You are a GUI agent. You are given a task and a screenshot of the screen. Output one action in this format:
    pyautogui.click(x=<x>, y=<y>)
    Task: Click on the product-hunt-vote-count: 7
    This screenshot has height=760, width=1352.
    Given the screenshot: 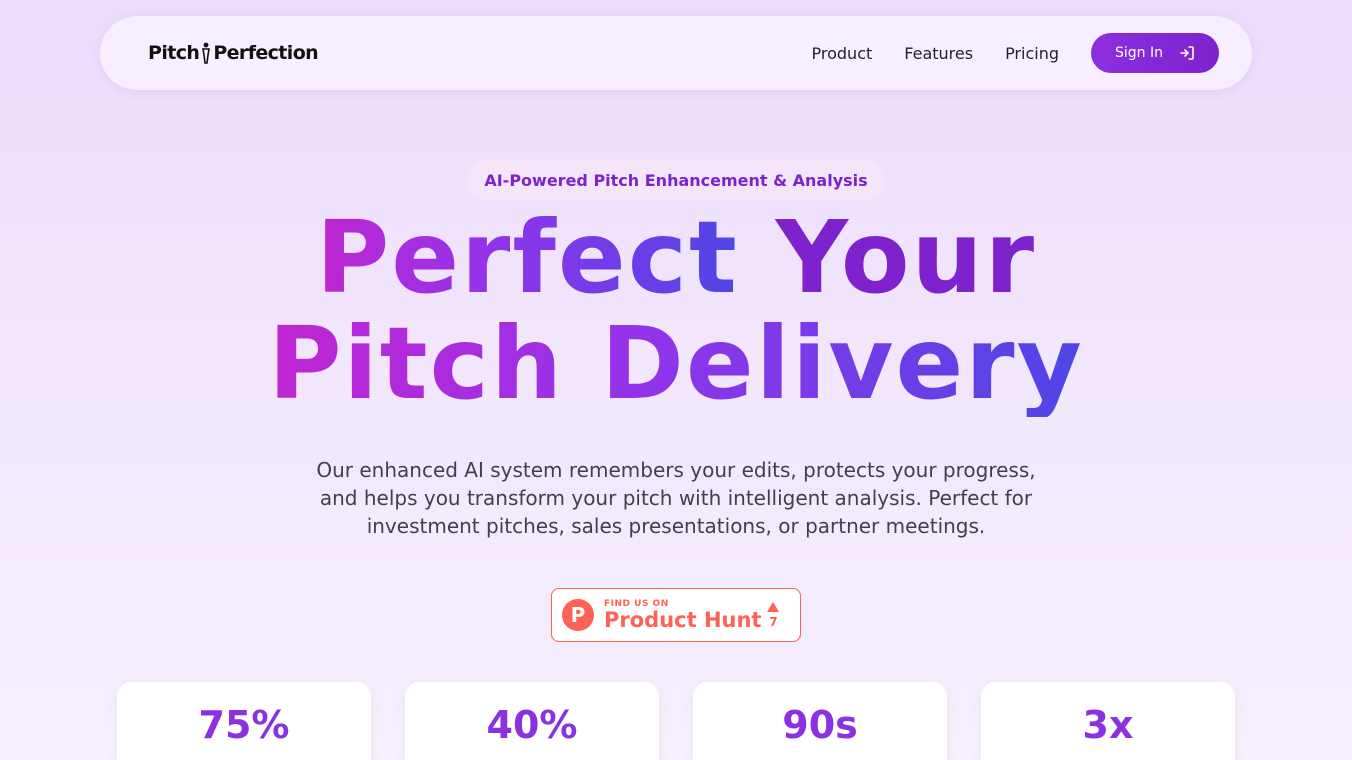 What is the action you would take?
    pyautogui.click(x=773, y=621)
    